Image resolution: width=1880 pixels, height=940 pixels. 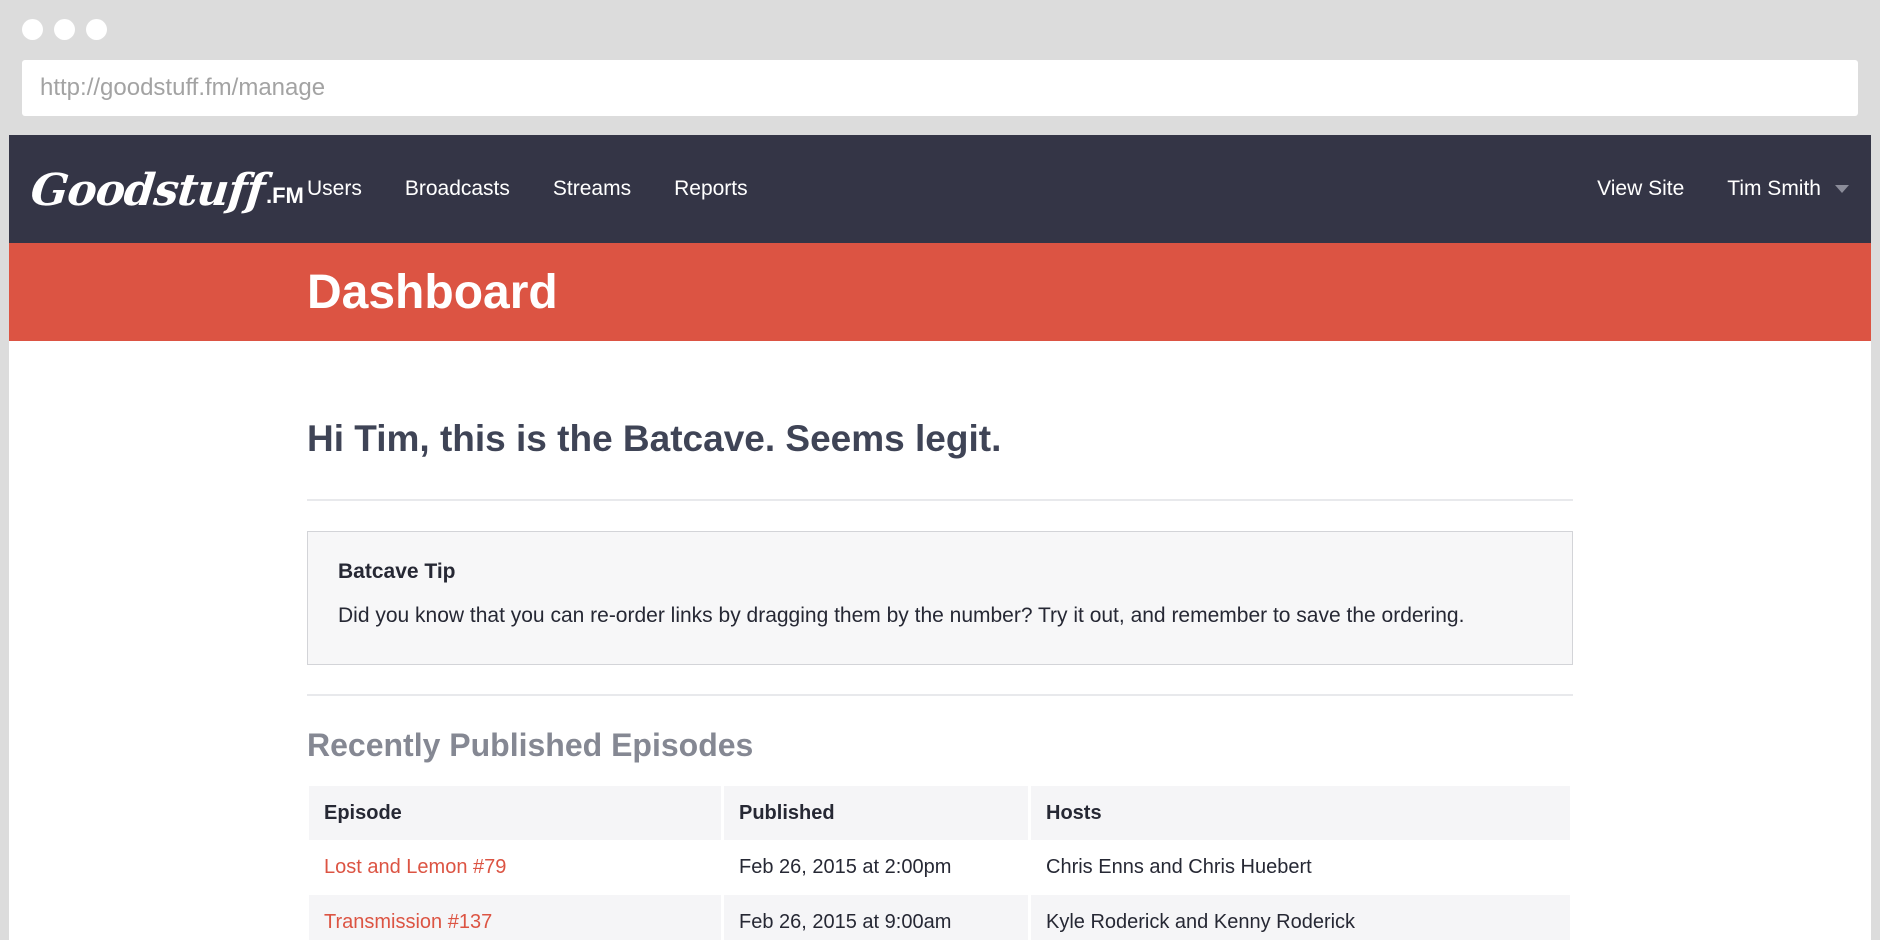 I want to click on logo-suffix: .FM, so click(x=284, y=195).